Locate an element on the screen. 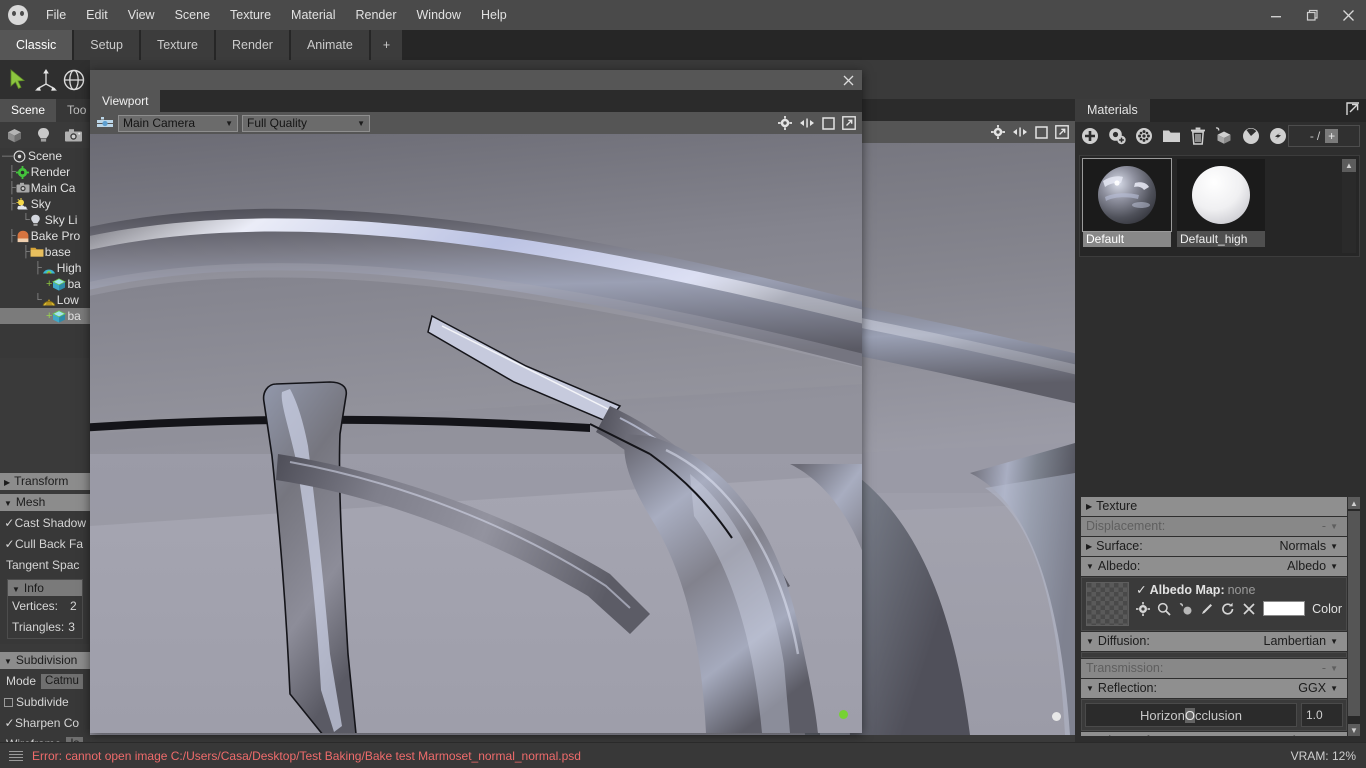  camera-dropdown: Main Camera ▼ is located at coordinates (178, 123).